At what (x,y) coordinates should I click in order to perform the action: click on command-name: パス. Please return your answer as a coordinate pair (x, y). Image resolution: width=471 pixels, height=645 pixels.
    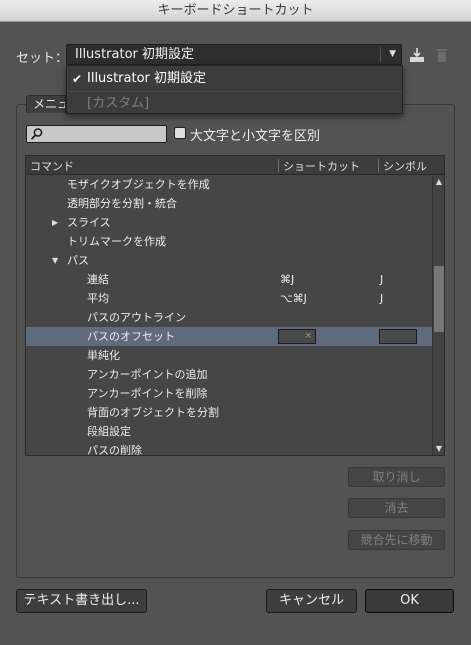
    Looking at the image, I should click on (78, 260).